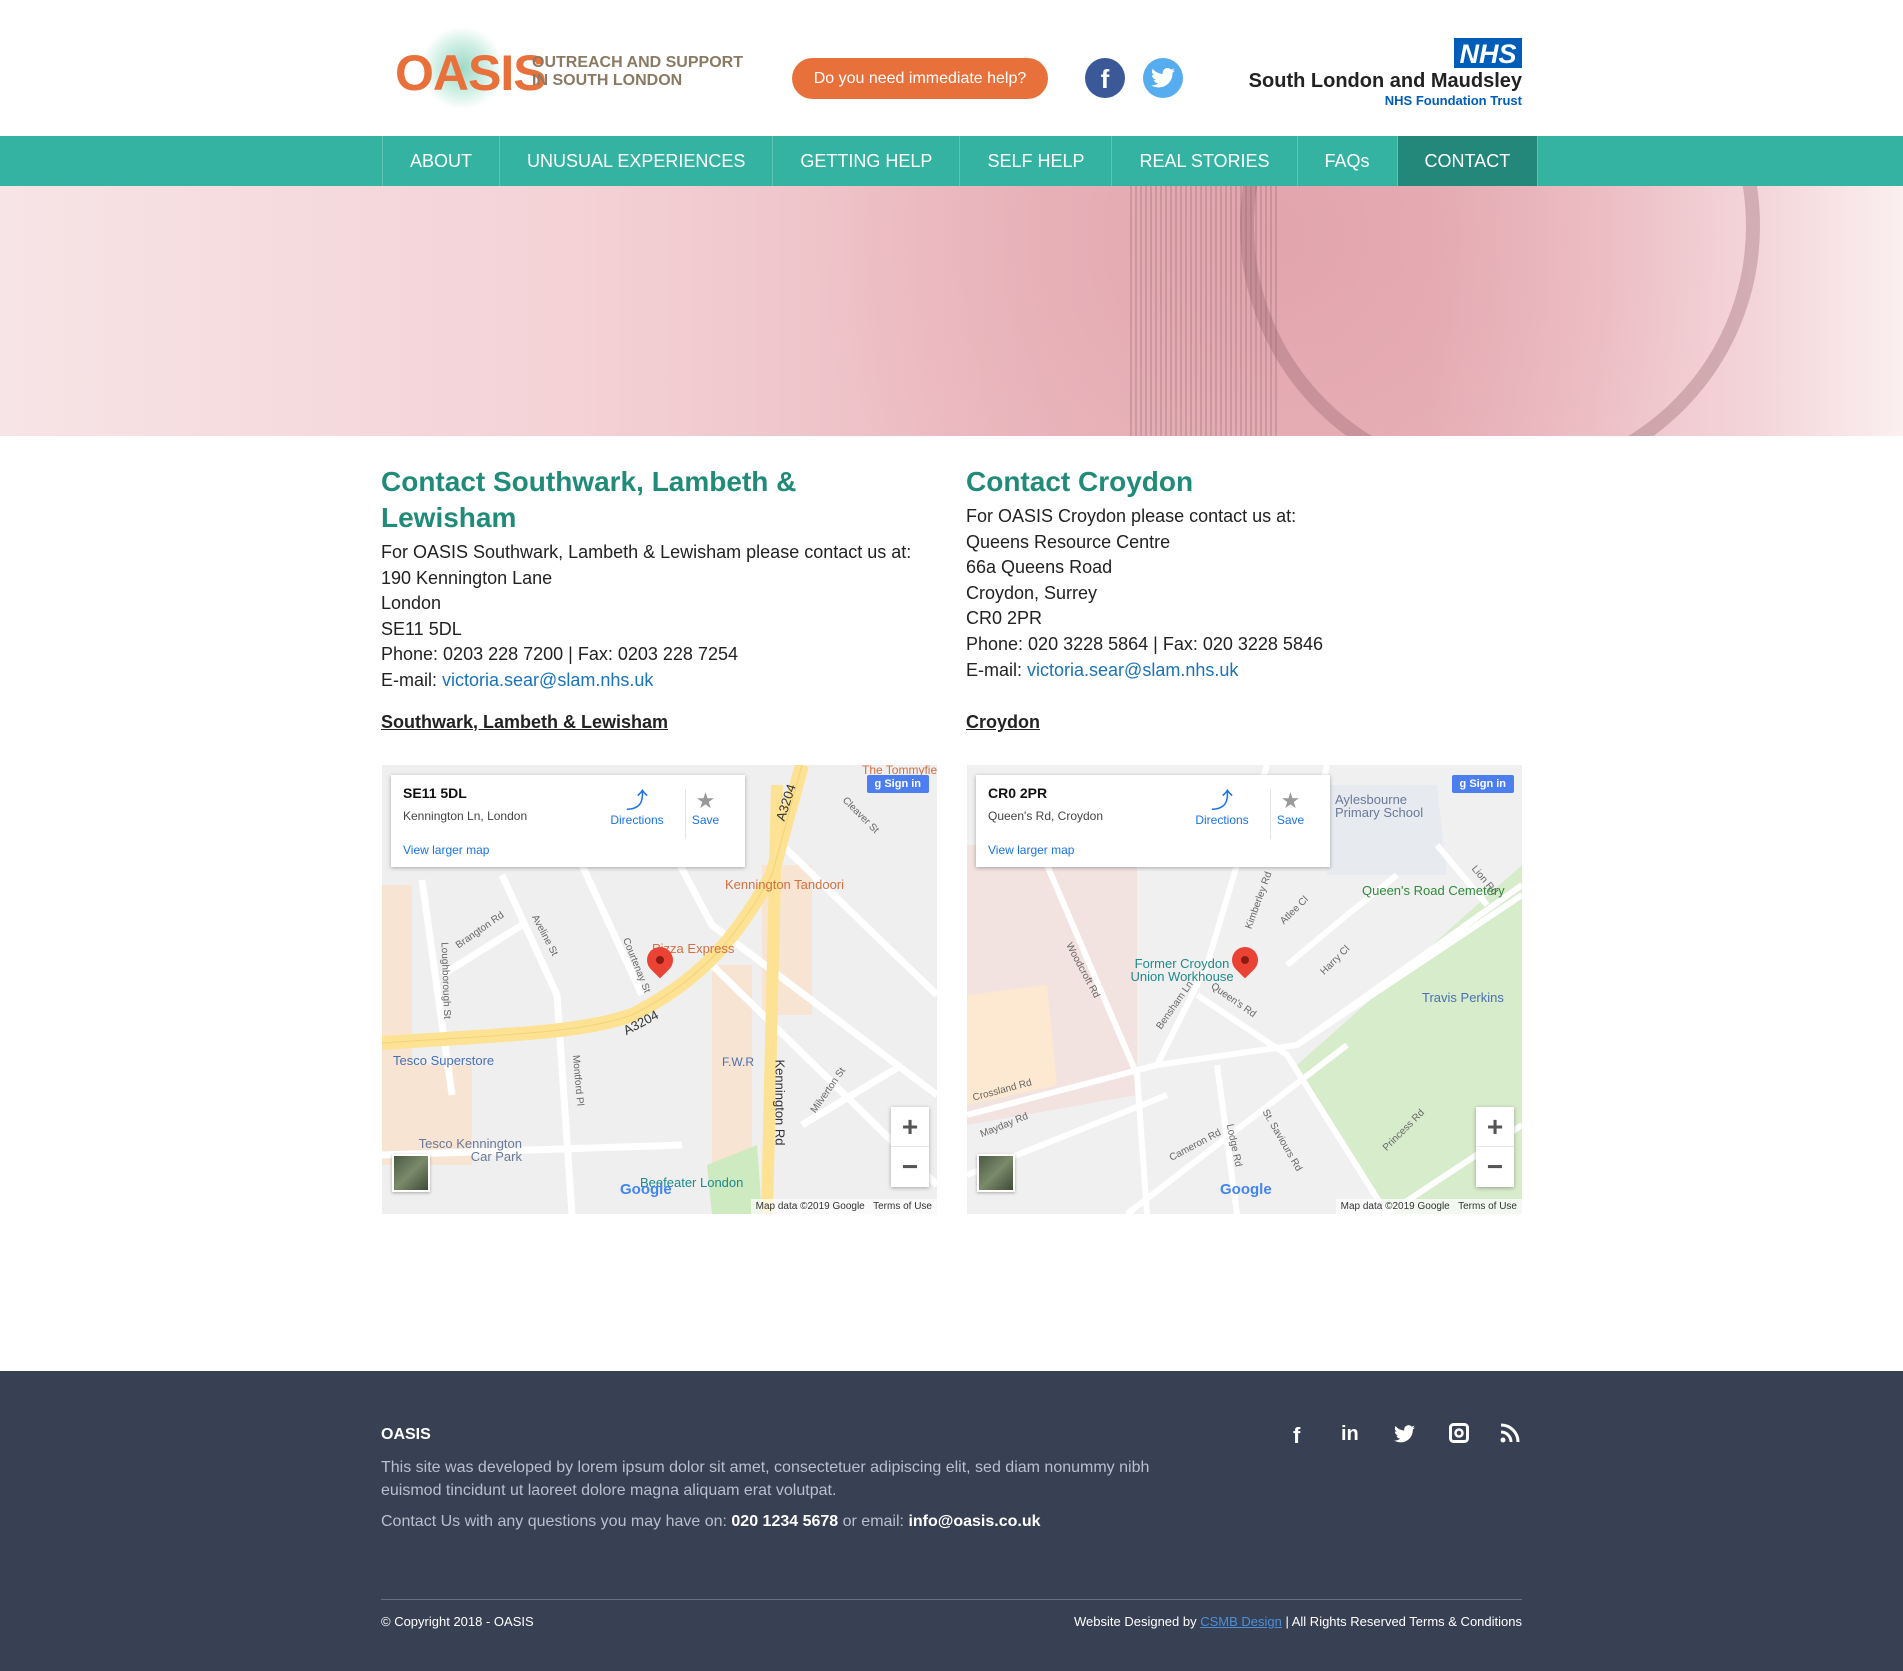  Describe the element at coordinates (465, 816) in the screenshot. I see `map-place-address: Kennington Ln, London` at that location.